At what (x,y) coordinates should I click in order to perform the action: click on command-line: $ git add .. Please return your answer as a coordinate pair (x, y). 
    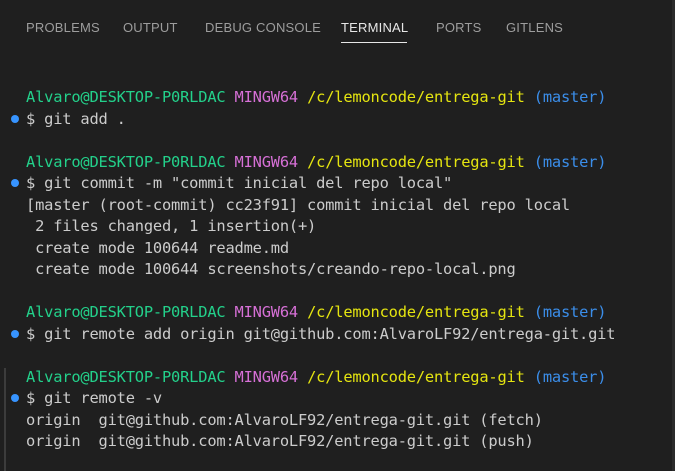
    Looking at the image, I should click on (76, 118).